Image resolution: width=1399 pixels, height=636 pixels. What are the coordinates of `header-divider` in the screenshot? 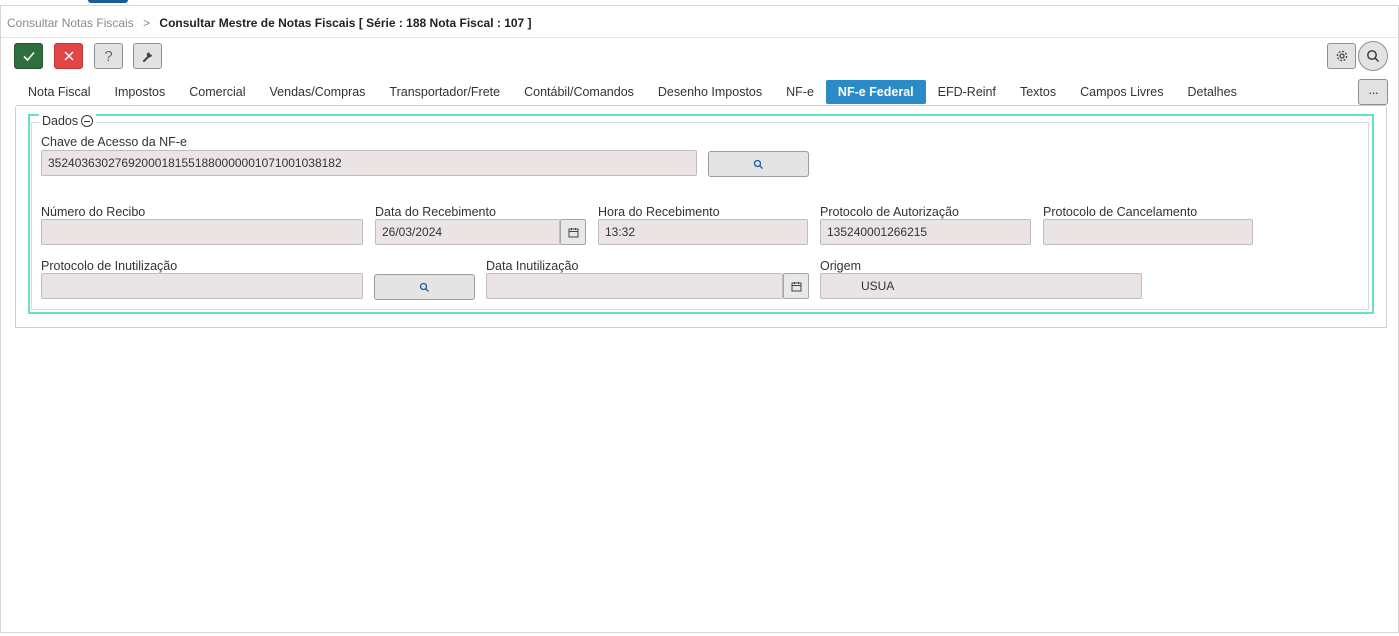 It's located at (699, 37).